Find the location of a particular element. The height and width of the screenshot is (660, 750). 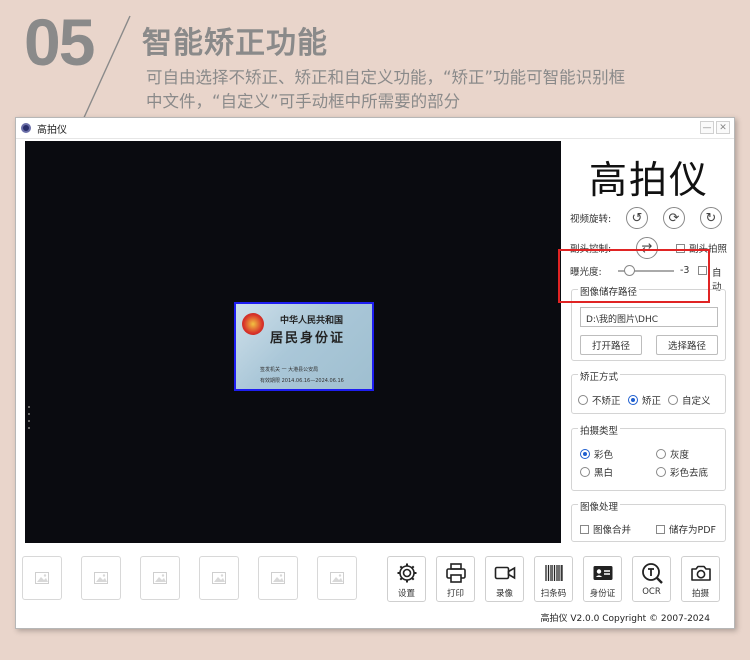

rotate-left-button: ↺ is located at coordinates (637, 218).